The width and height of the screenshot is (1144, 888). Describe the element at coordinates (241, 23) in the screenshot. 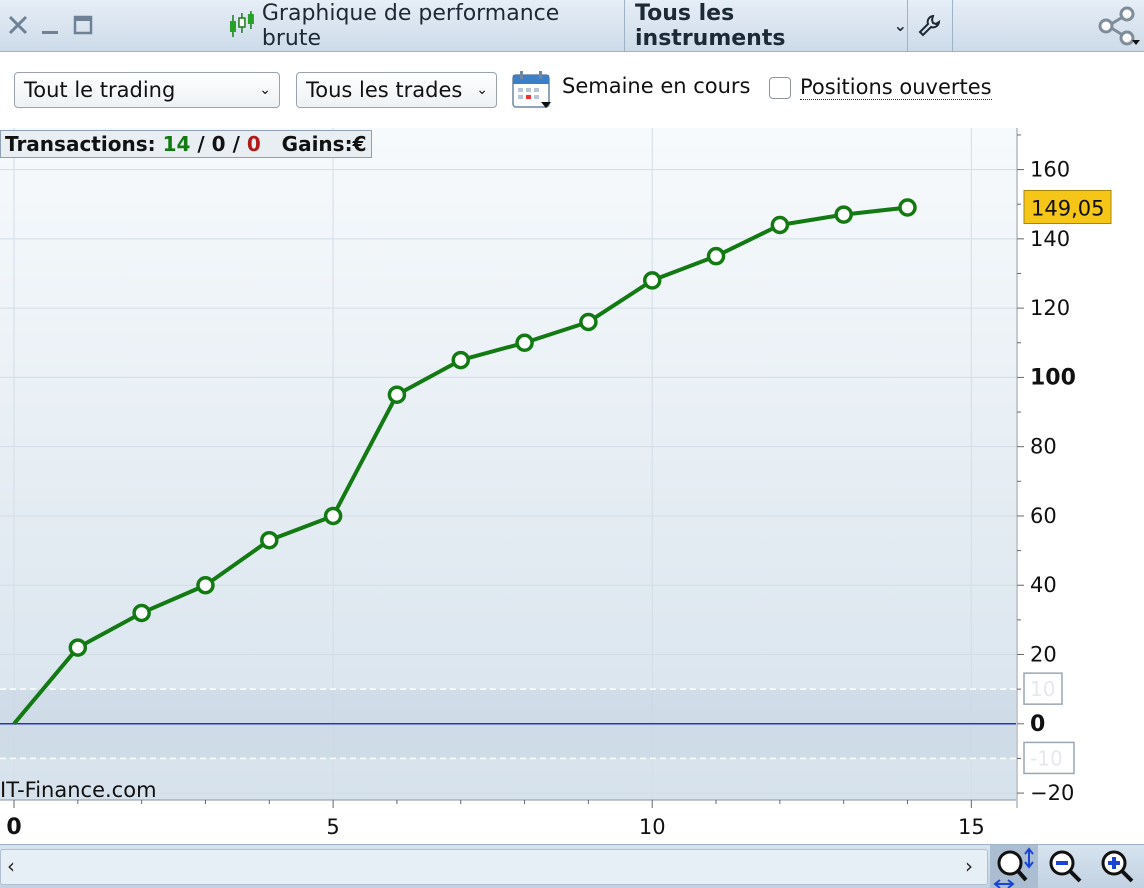

I see `candlestick-icon` at that location.